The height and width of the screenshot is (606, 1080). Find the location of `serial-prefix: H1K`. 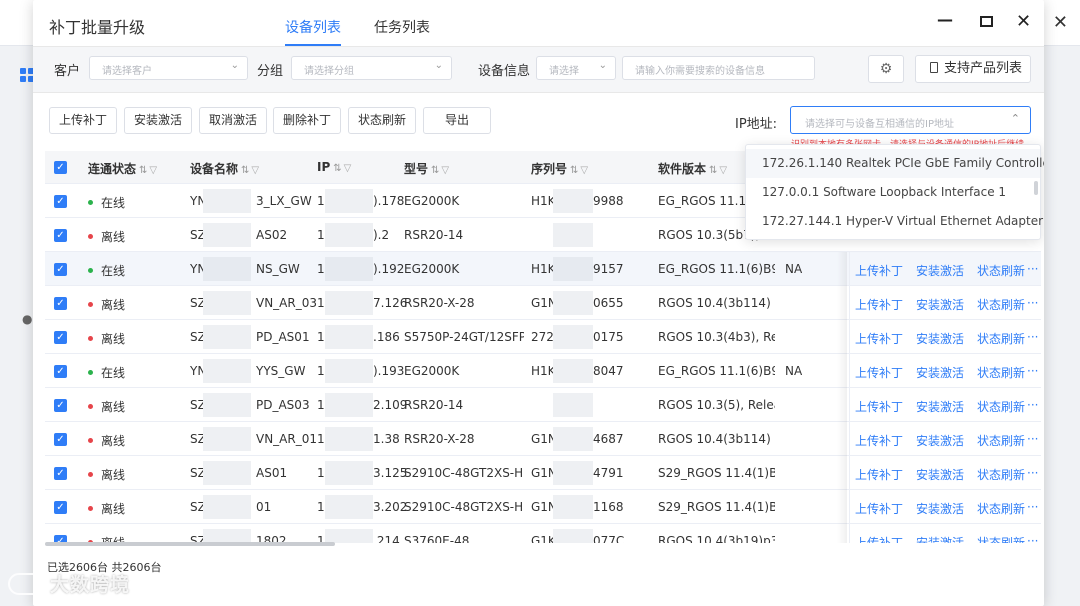

serial-prefix: H1K is located at coordinates (543, 269).